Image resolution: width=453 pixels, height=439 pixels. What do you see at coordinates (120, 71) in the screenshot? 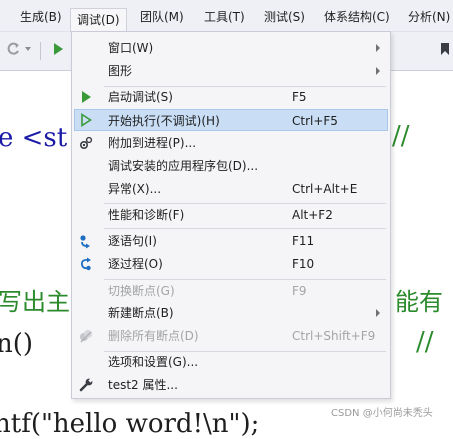
I see `menu-item-label: 图形` at bounding box center [120, 71].